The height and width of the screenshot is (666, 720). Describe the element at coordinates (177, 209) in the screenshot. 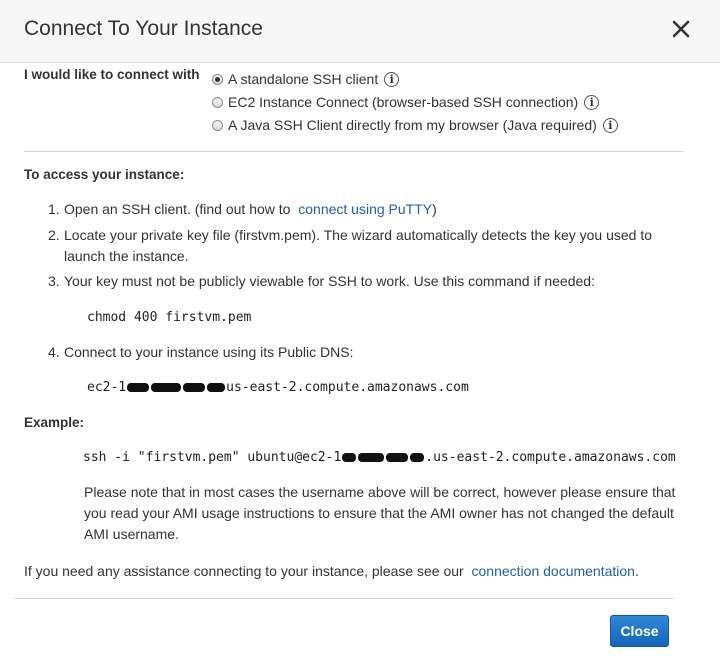

I see `step-1-text: Open an SSH client. (find out how to` at that location.